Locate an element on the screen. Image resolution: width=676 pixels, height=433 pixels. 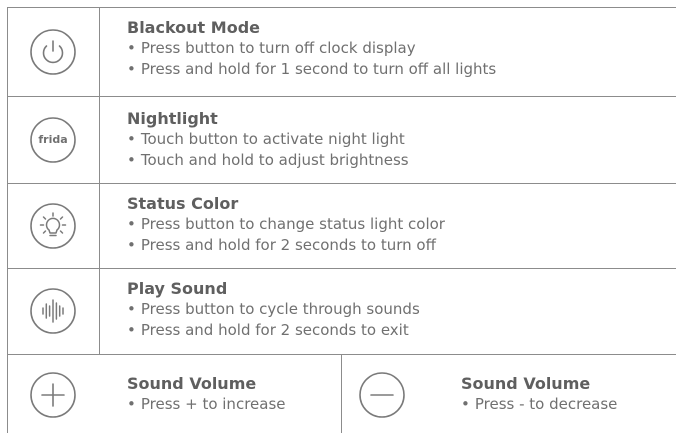
text-cell: Sound Volume Press + to increase is located at coordinates (206, 394).